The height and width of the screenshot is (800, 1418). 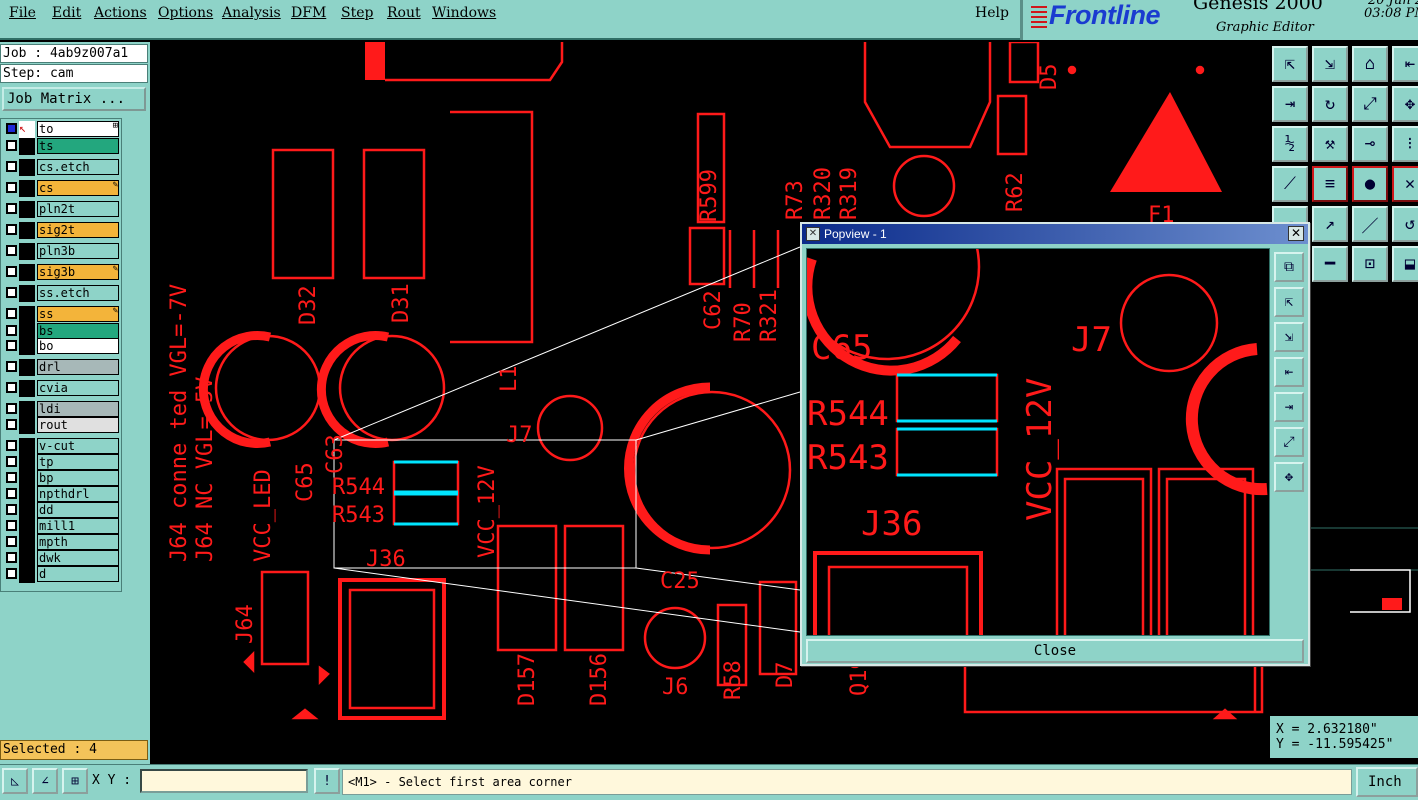 I want to click on zoom-prev-icon: ⇤, so click(x=1289, y=372).